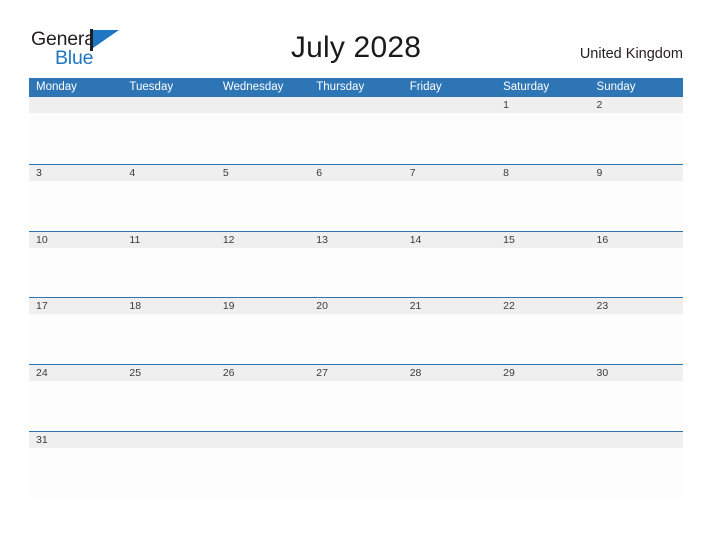 This screenshot has height=550, width=712. Describe the element at coordinates (542, 240) in the screenshot. I see `date-cell: 15` at that location.